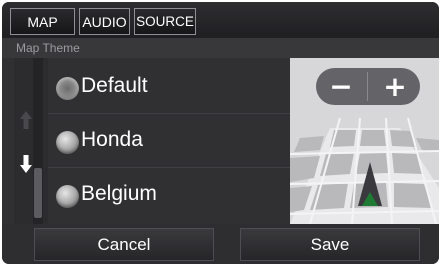 The width and height of the screenshot is (441, 266). I want to click on section-title: Map Theme, so click(220, 48).